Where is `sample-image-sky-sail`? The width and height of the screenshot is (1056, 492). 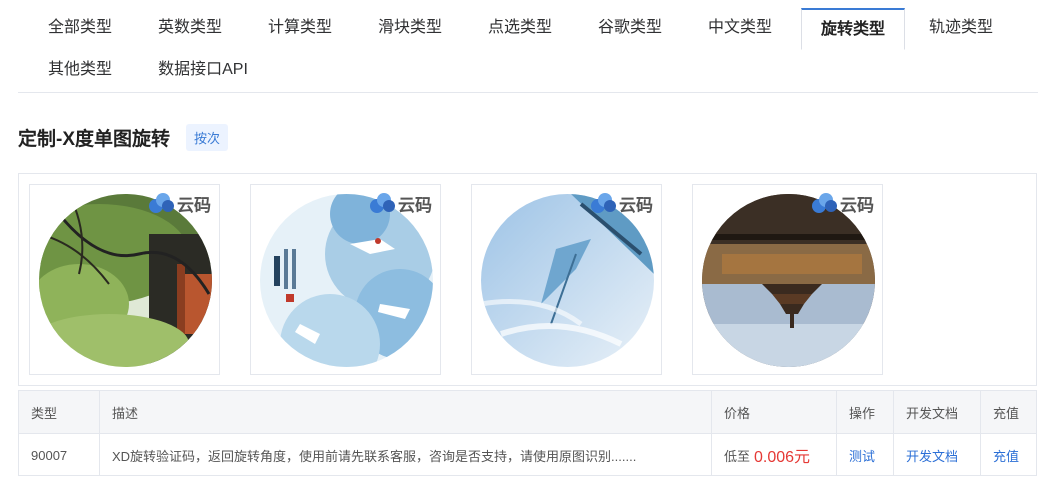
sample-image-sky-sail is located at coordinates (567, 280).